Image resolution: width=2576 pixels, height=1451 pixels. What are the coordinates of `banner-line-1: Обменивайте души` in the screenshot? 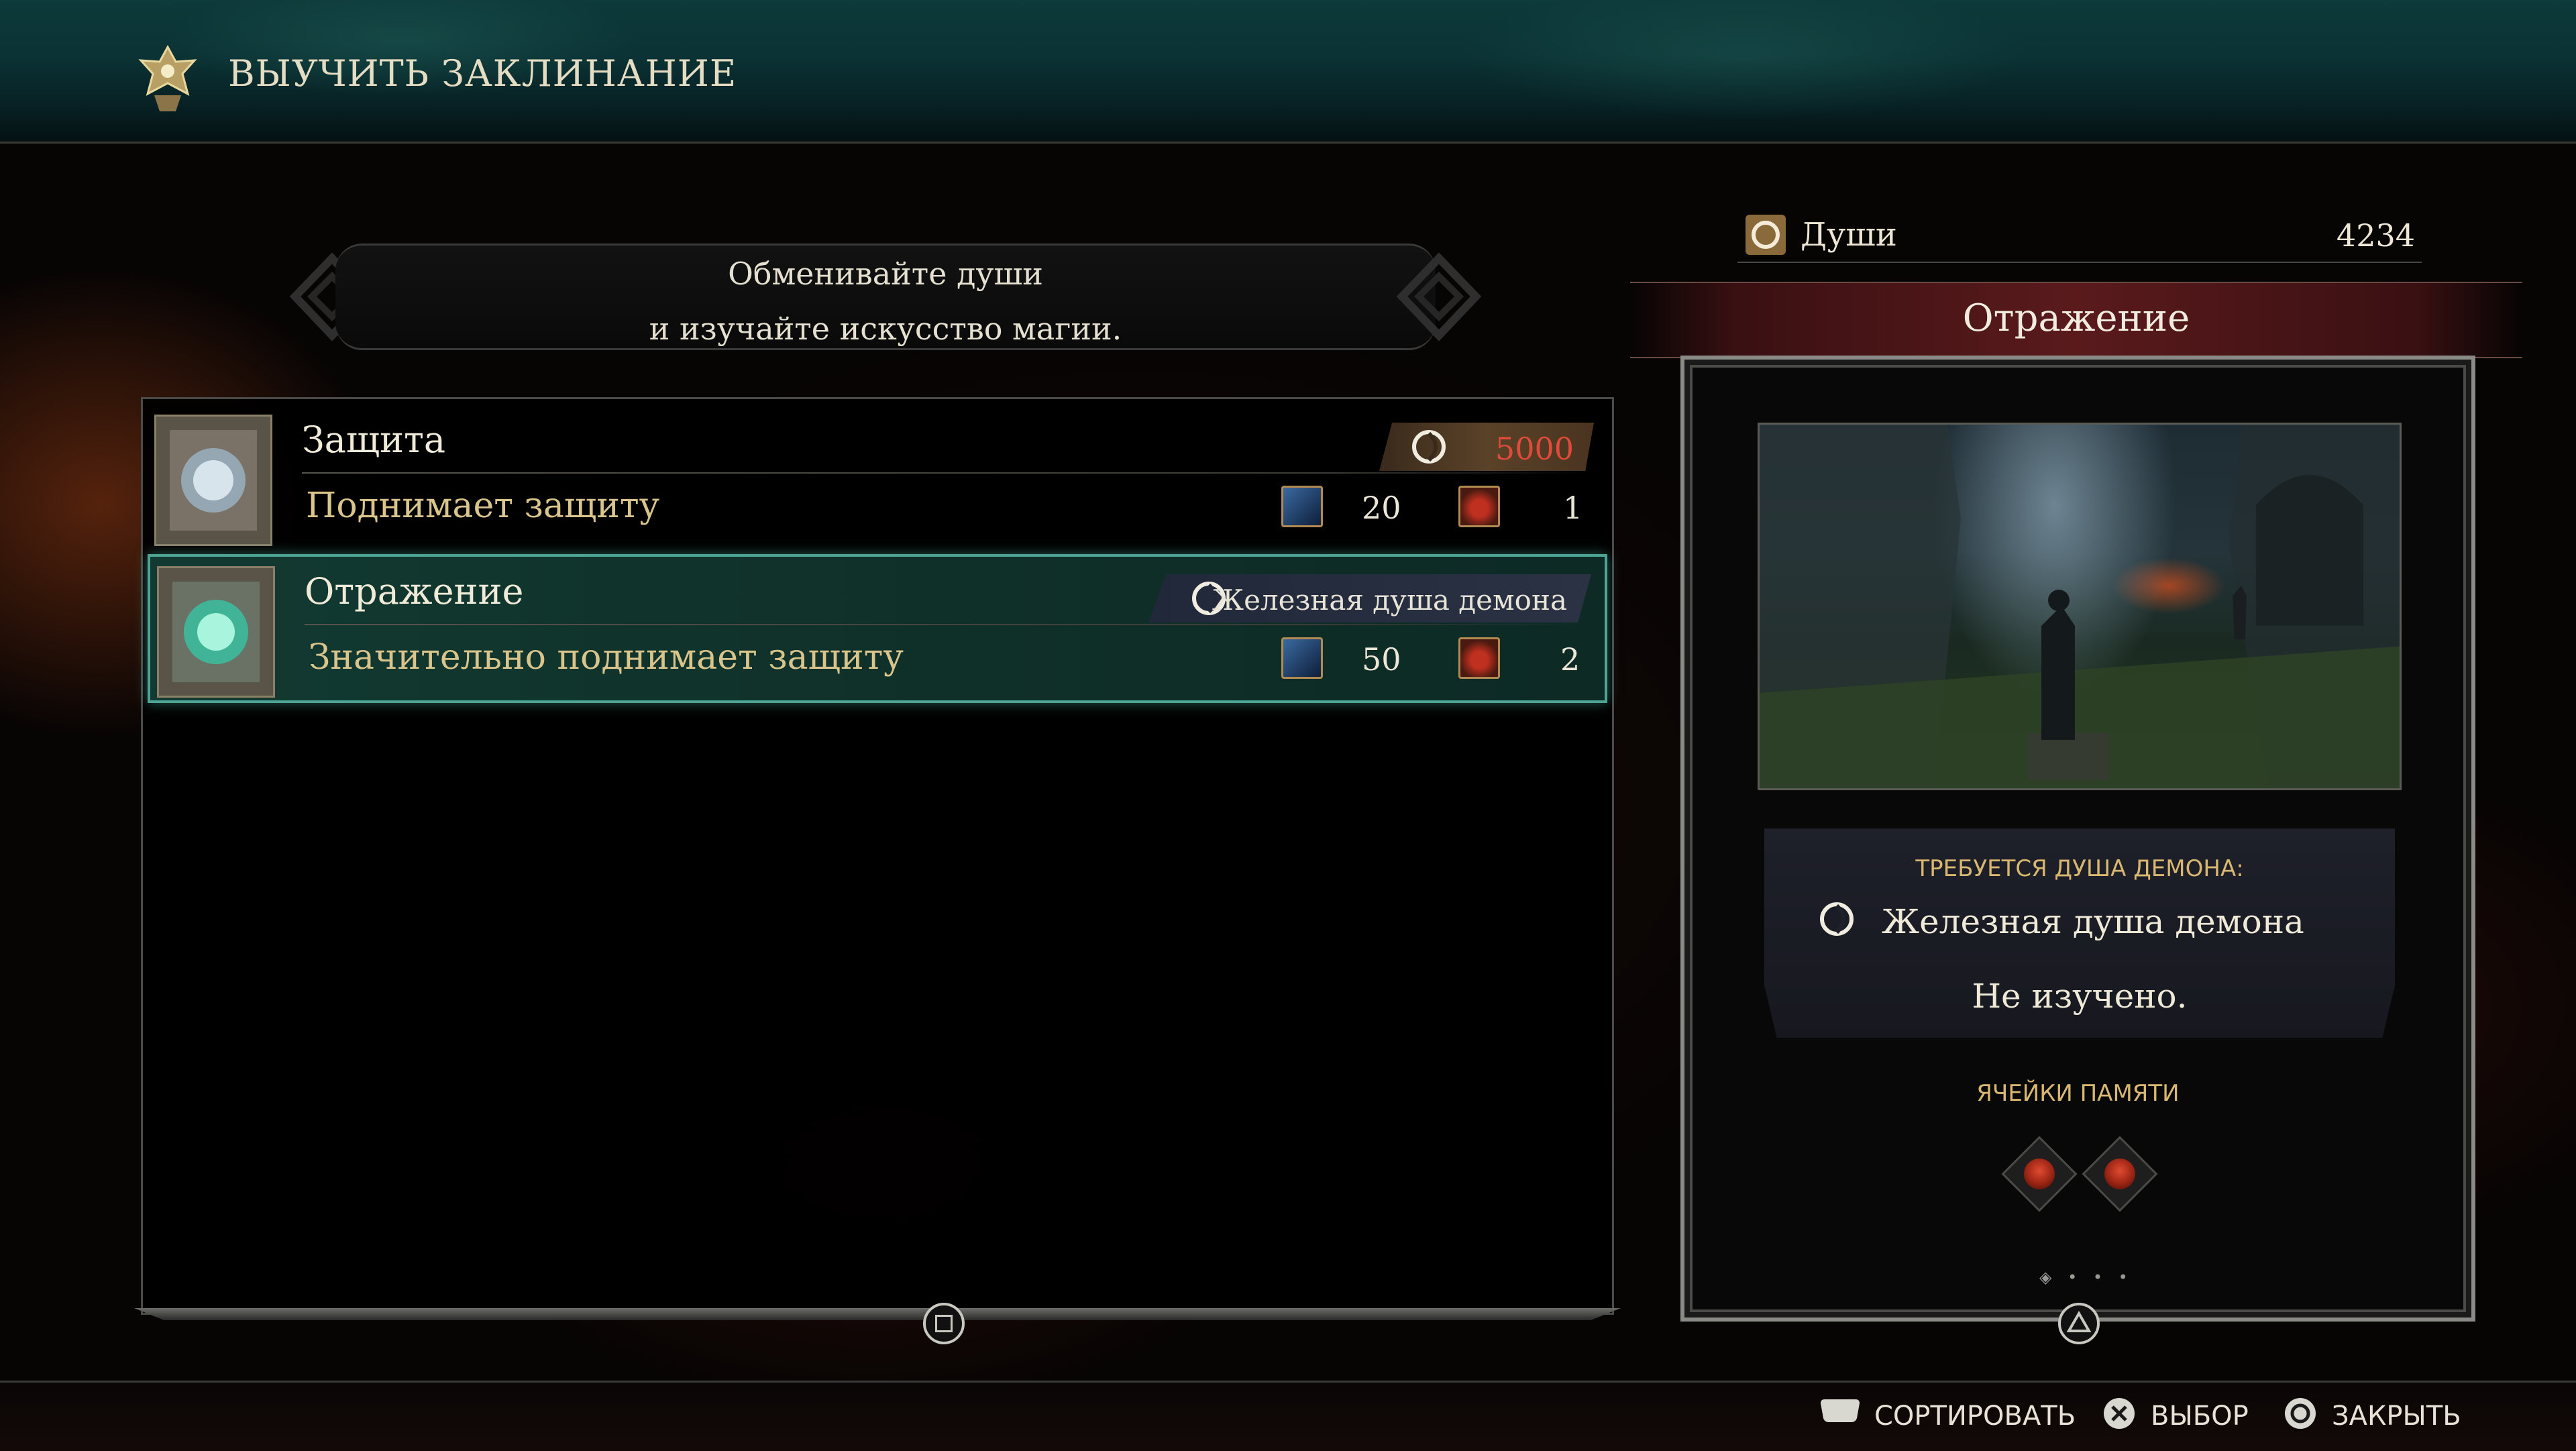 It's located at (885, 274).